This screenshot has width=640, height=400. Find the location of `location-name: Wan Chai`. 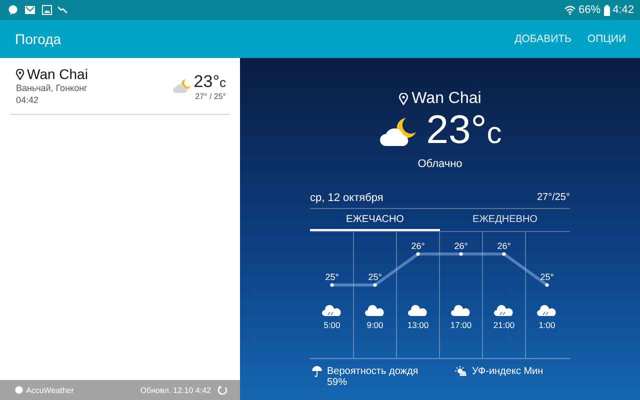

location-name: Wan Chai is located at coordinates (57, 74).